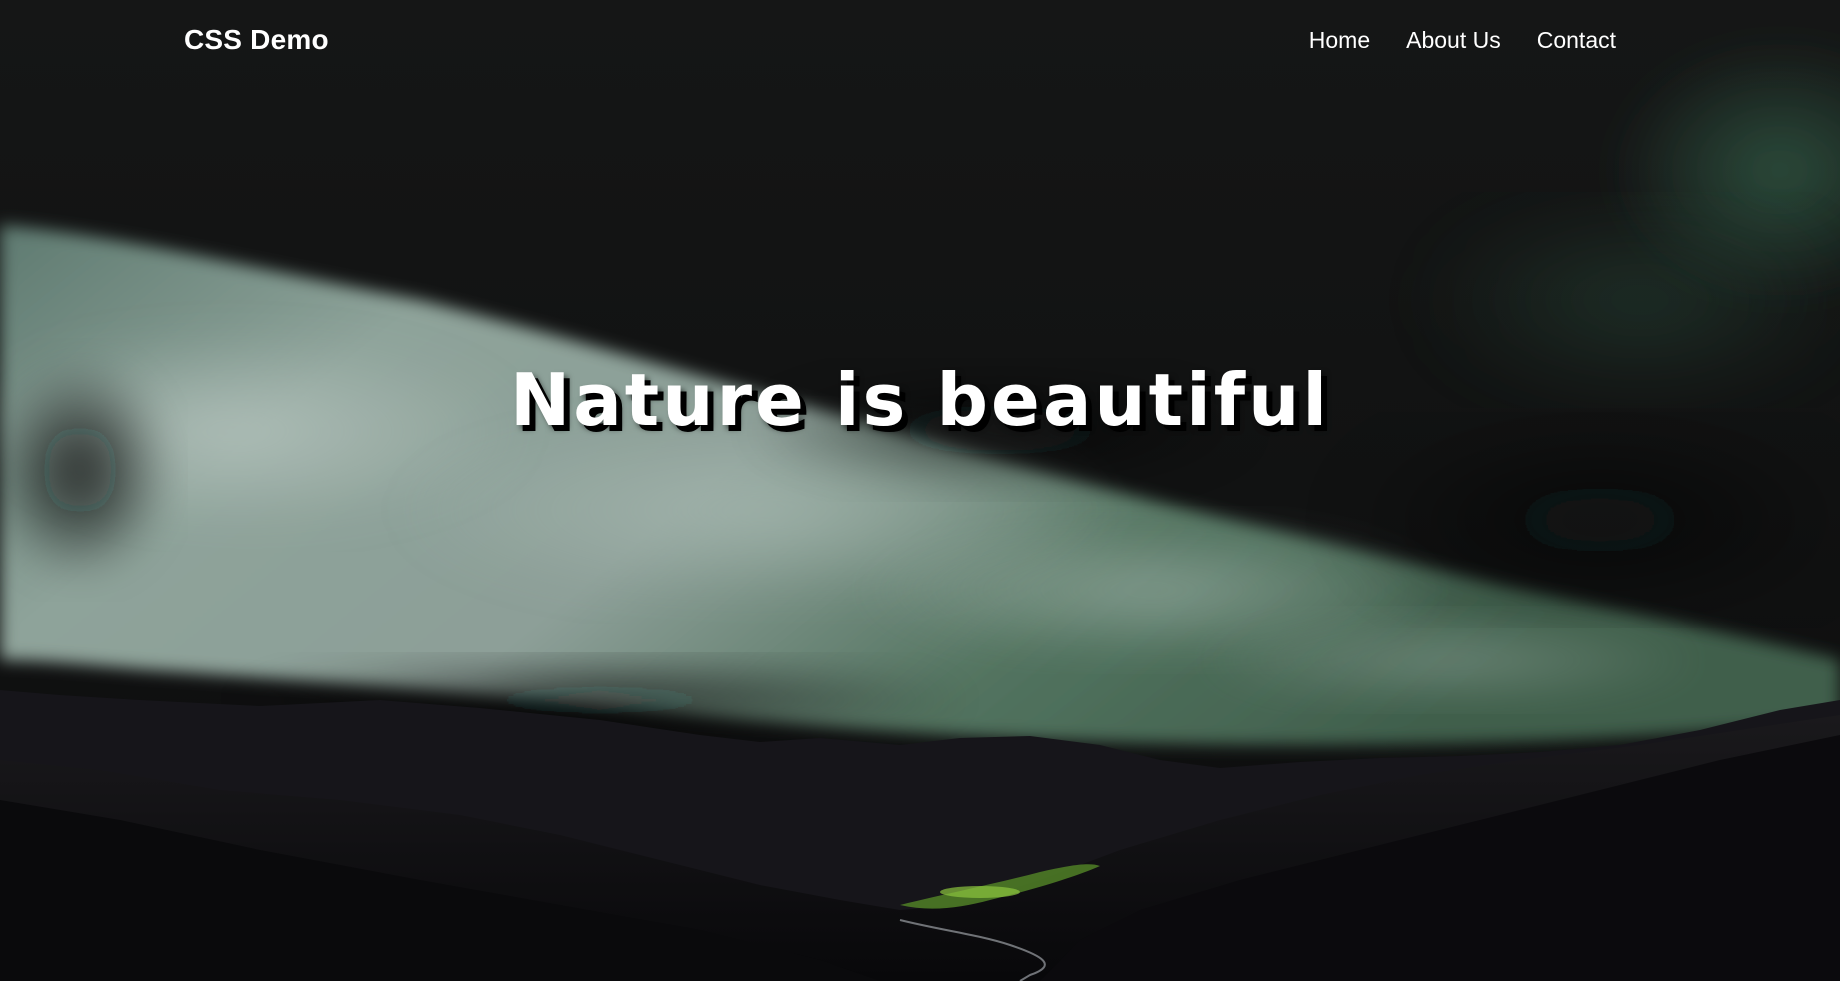 This screenshot has width=1840, height=981. I want to click on nav-item-contact: Contact, so click(1576, 40).